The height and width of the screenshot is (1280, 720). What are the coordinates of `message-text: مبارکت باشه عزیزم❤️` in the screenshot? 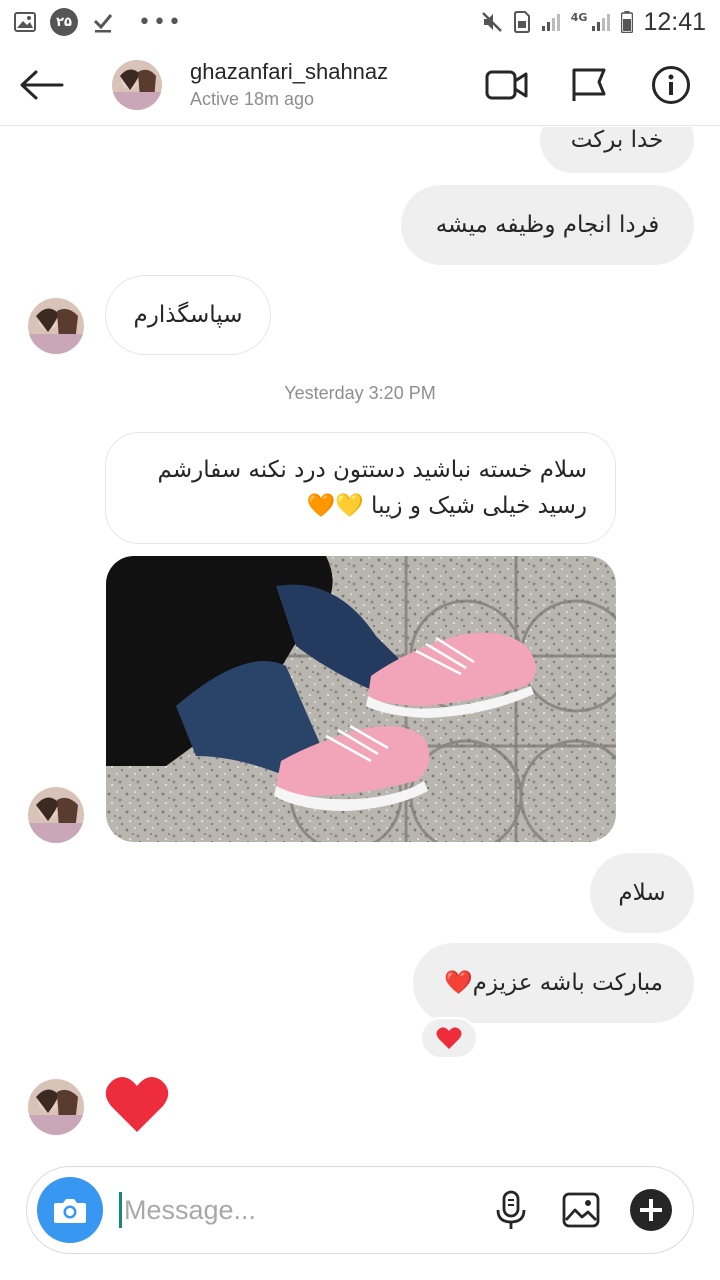 It's located at (553, 983).